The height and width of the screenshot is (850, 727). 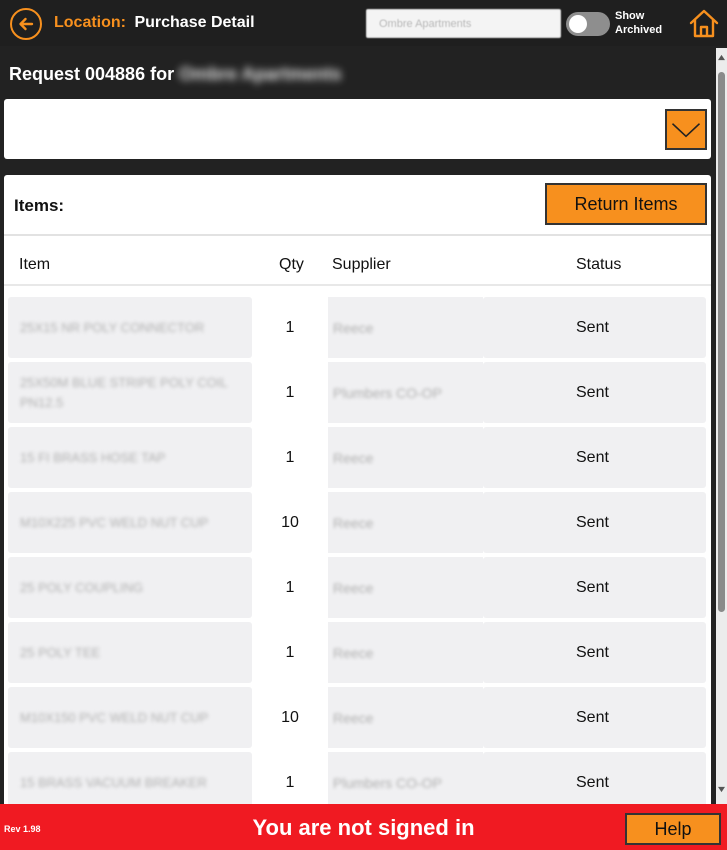 I want to click on item-name: 25X50M BLUE STRIPE POLY COIL PN12.5, so click(x=124, y=392).